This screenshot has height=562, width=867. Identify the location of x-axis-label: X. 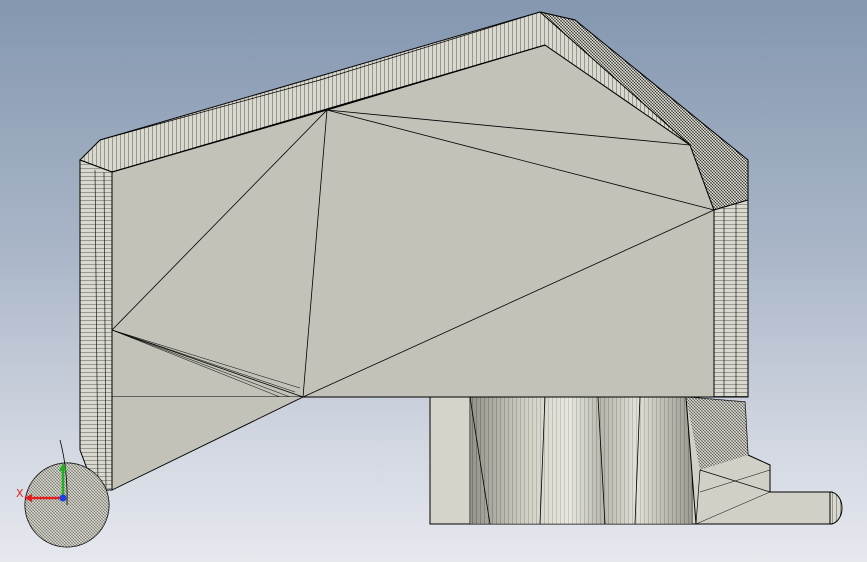
(20, 493).